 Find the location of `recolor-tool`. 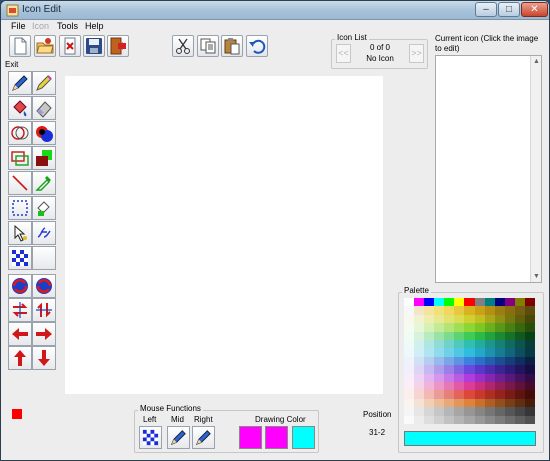

recolor-tool is located at coordinates (44, 208).